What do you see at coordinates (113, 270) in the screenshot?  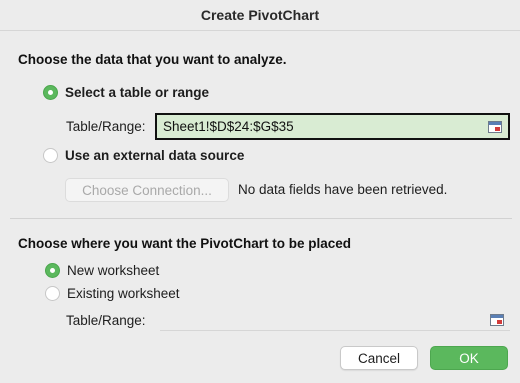 I see `radio-label-new-worksheet: New worksheet` at bounding box center [113, 270].